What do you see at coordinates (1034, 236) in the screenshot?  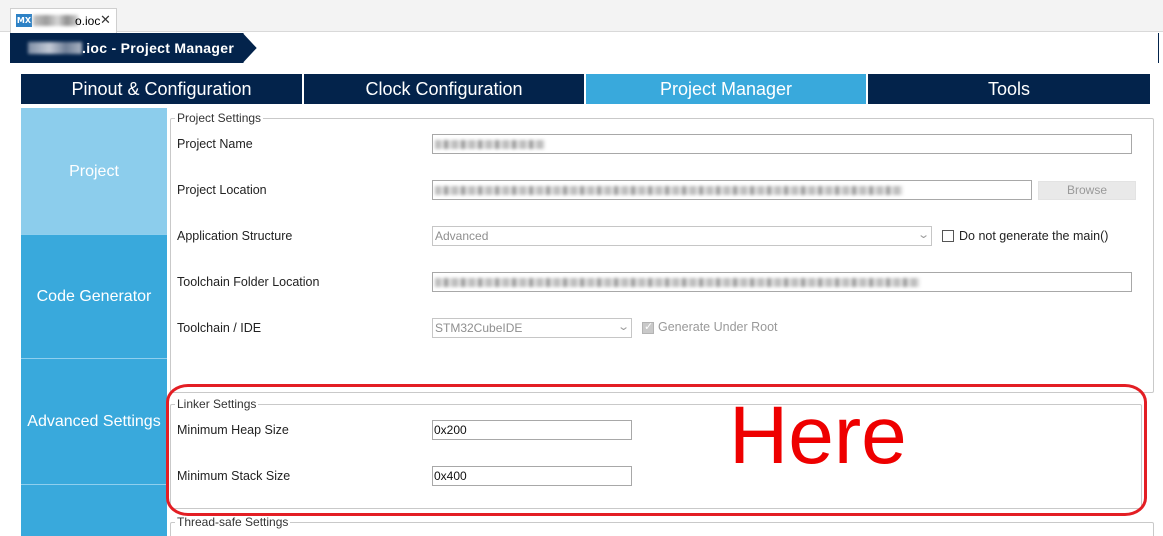 I see `do-not-generate-main-label: Do not generate the main()` at bounding box center [1034, 236].